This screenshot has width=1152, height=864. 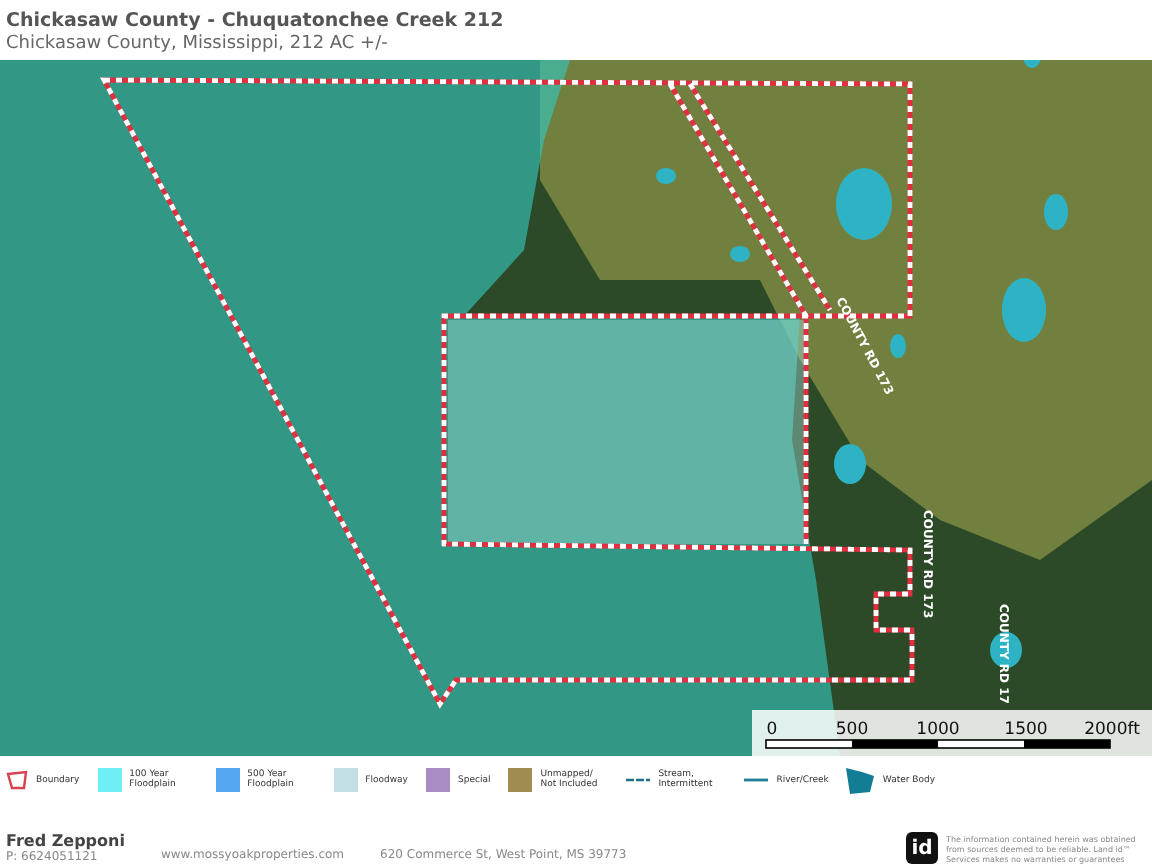 I want to click on brand-logo: id, so click(x=922, y=848).